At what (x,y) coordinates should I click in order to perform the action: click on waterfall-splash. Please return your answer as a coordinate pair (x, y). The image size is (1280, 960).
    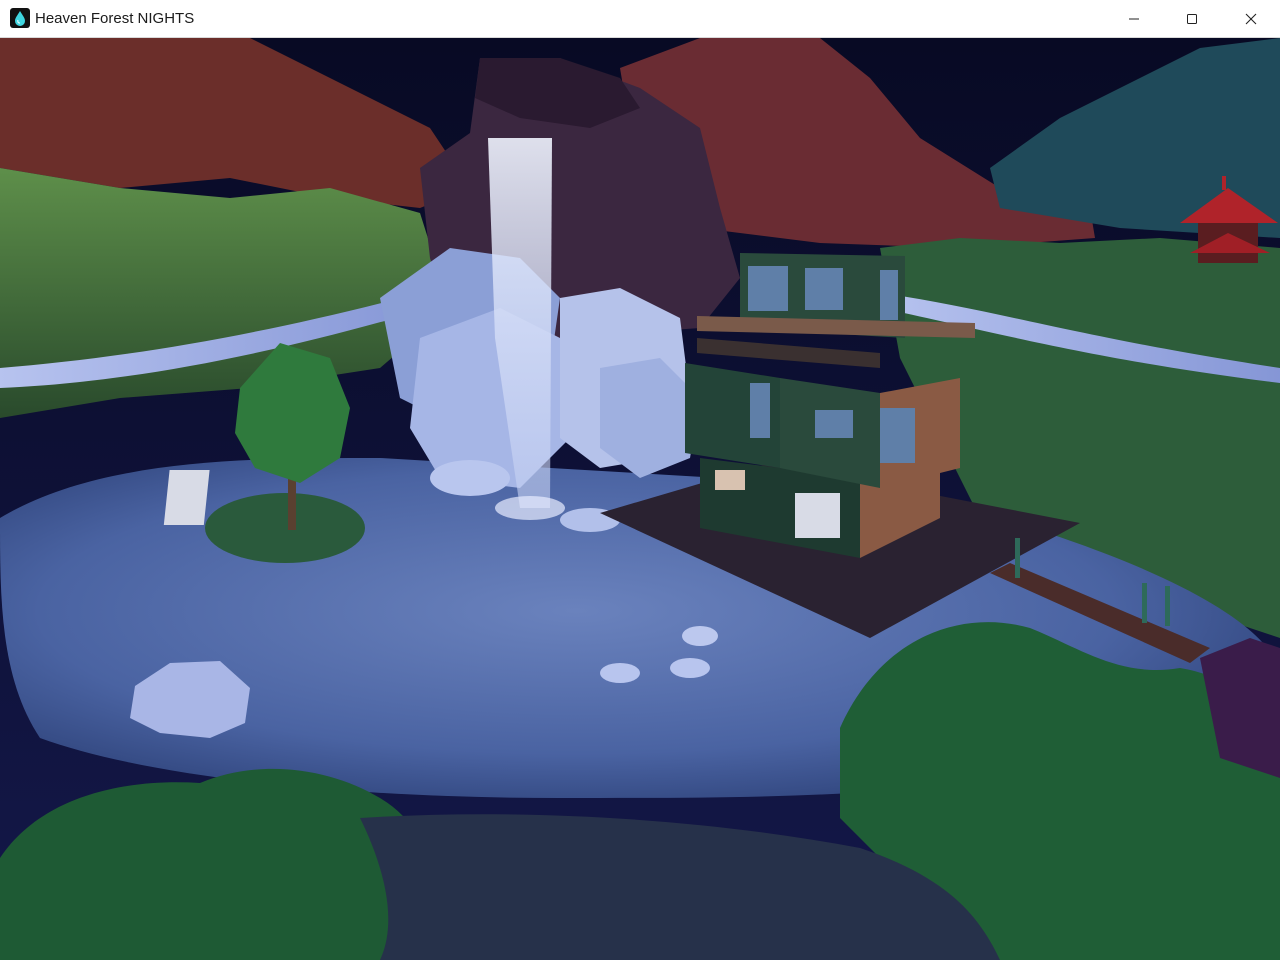
    Looking at the image, I should click on (530, 508).